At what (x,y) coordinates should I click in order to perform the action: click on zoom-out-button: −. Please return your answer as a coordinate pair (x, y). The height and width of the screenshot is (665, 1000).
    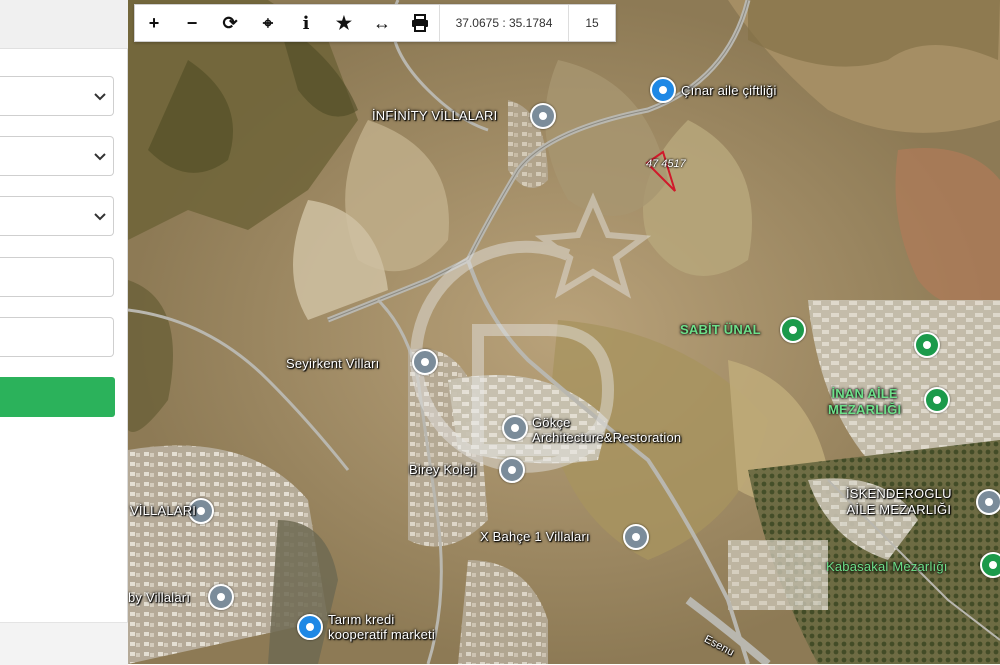
    Looking at the image, I should click on (192, 23).